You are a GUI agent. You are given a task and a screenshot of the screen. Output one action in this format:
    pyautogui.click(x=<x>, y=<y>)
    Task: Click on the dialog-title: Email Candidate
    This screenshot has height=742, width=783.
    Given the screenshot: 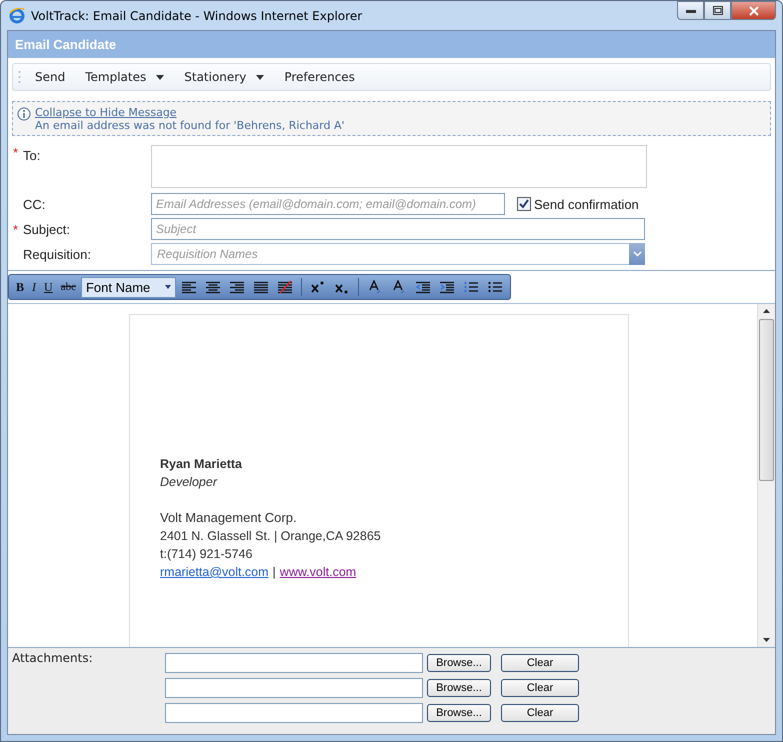 What is the action you would take?
    pyautogui.click(x=65, y=44)
    